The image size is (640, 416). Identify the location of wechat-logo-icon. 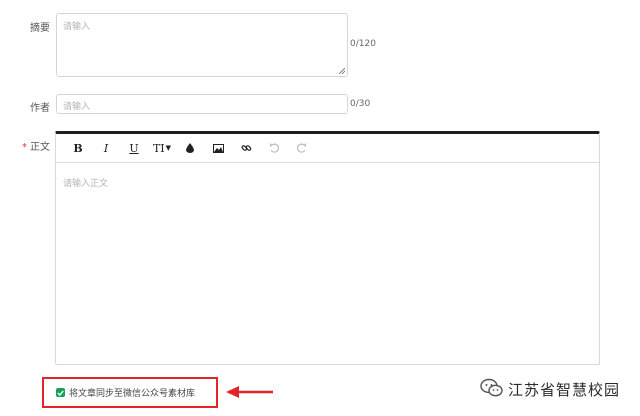
(491, 387).